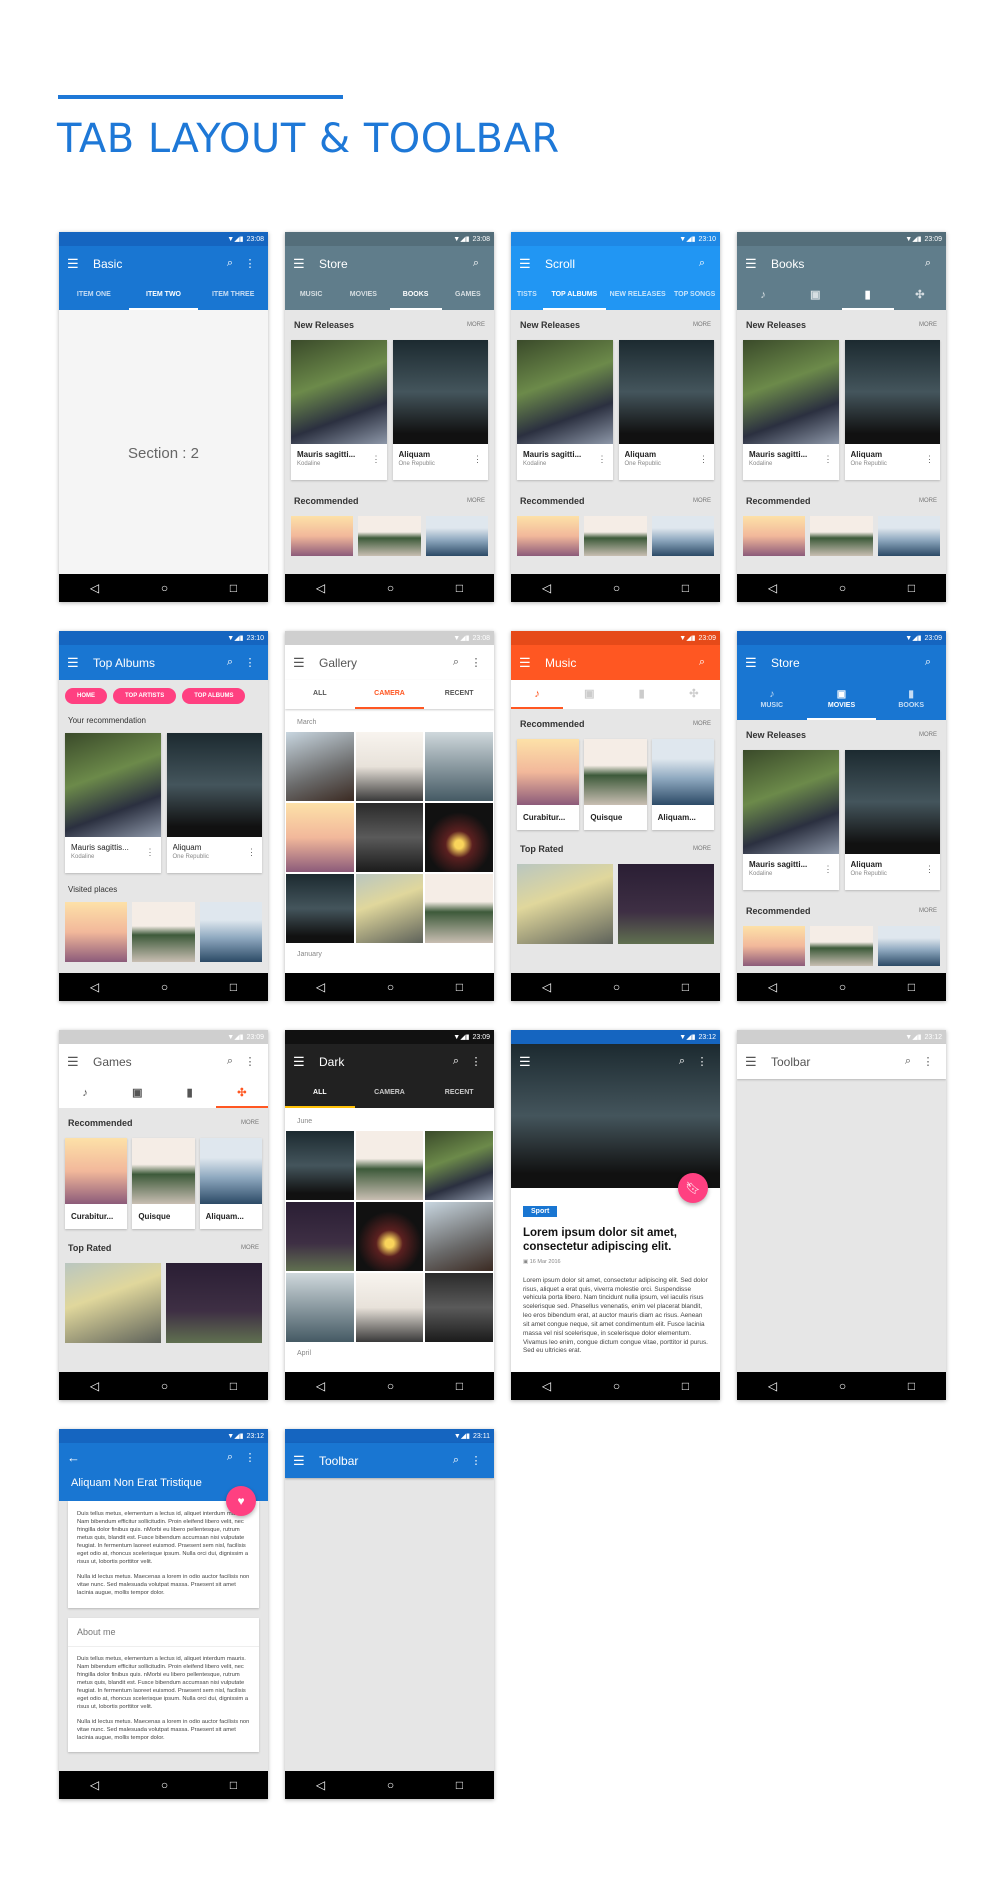  I want to click on chip-home: HOME, so click(86, 696).